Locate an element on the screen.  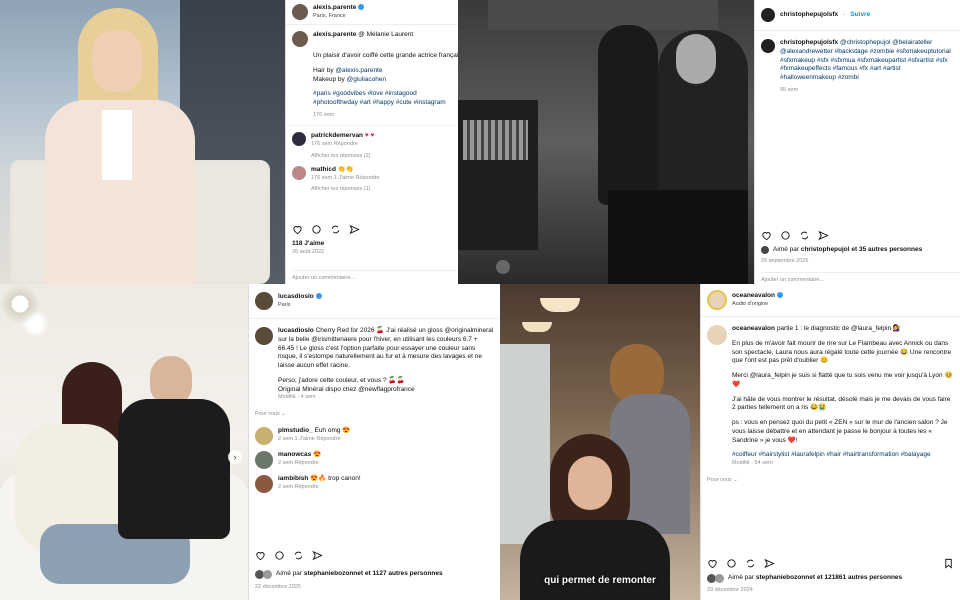
modified-meta: Modifié · 4 sem is located at coordinates (297, 397).